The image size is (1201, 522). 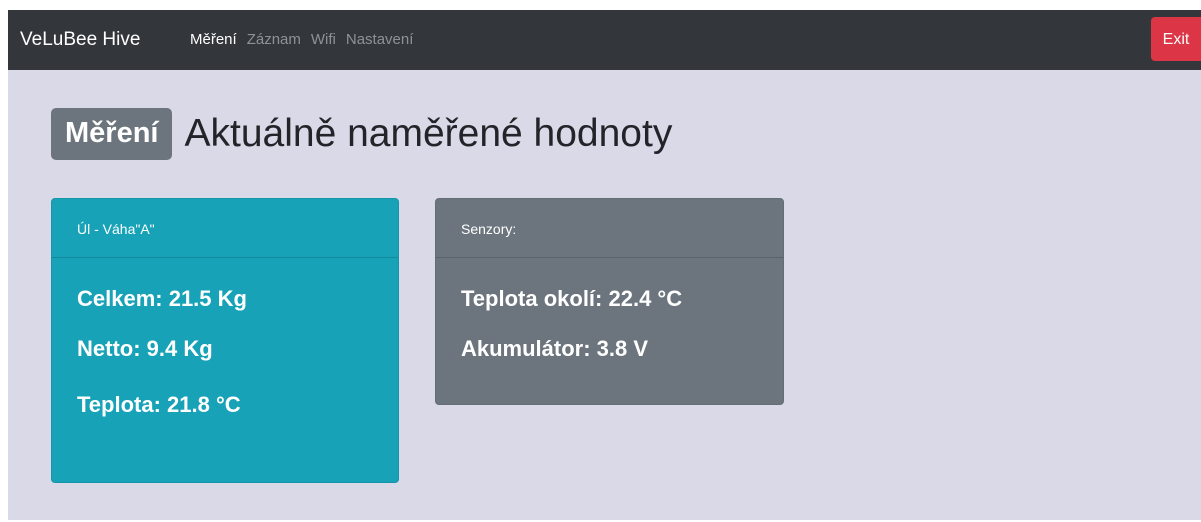 I want to click on battery-voltage-value: Akumulátor: 3.8 V, so click(x=555, y=348).